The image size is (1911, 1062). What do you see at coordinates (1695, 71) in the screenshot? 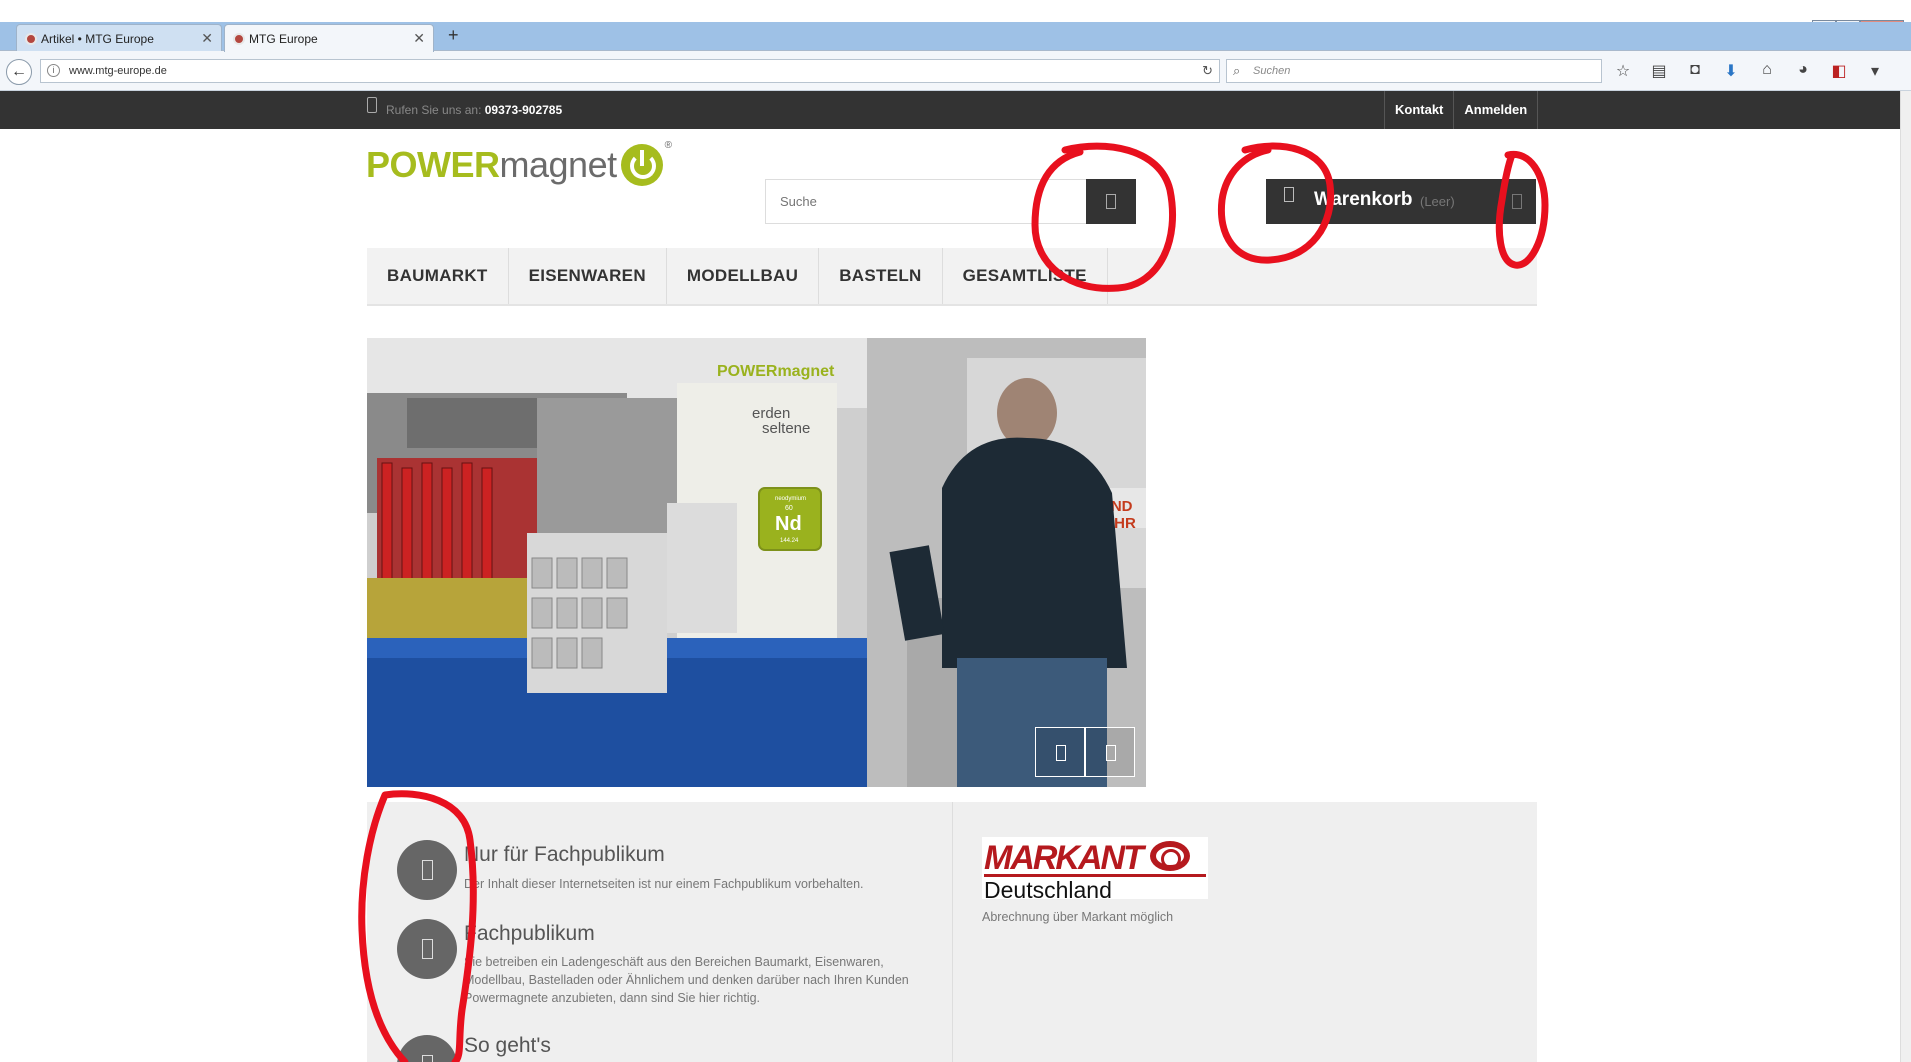
I see `pocket-icon: ◘` at bounding box center [1695, 71].